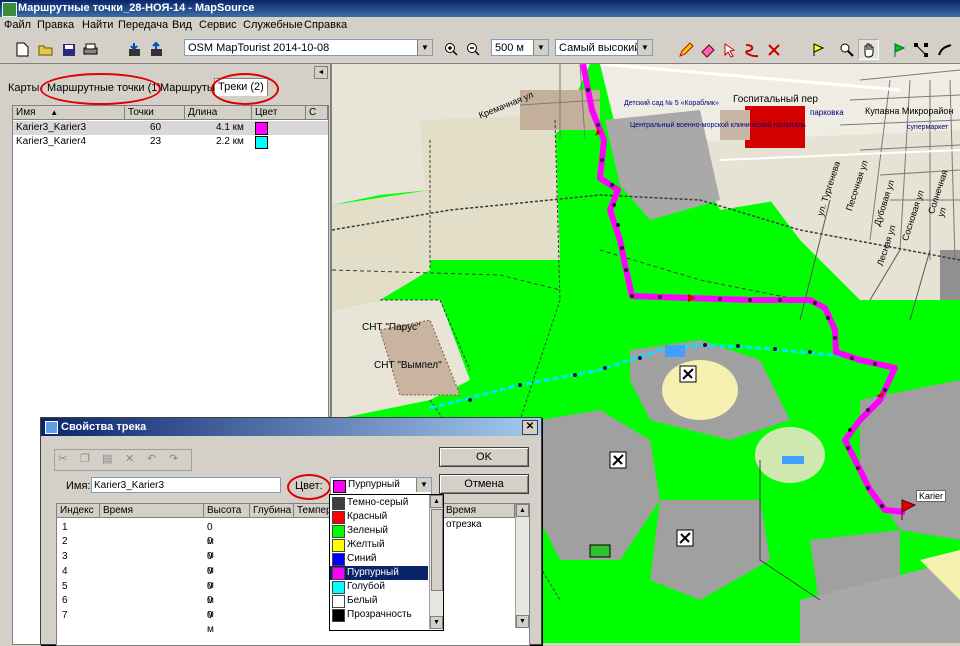 The image size is (960, 646). What do you see at coordinates (381, 486) in the screenshot?
I see `color-select: Пурпурный ▼` at bounding box center [381, 486].